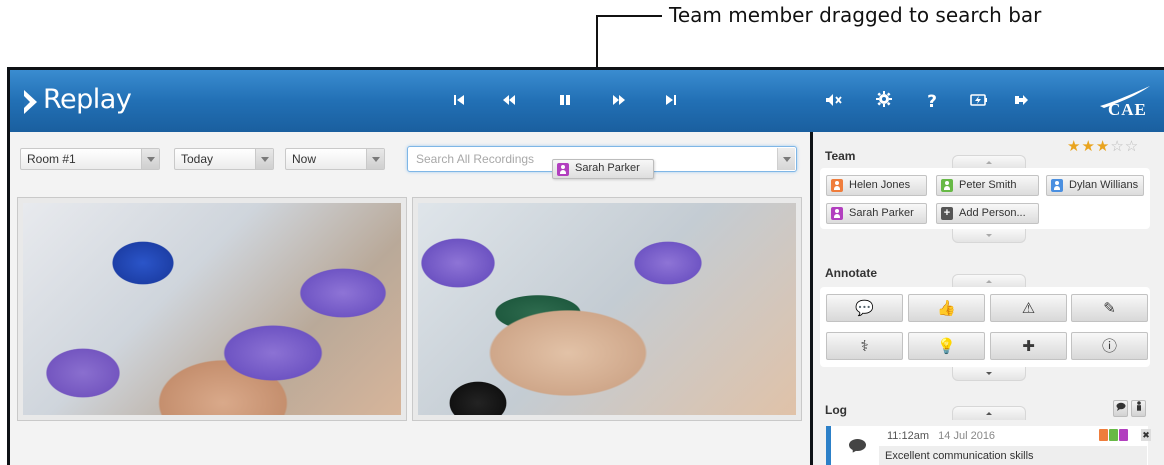 This screenshot has width=1164, height=465. I want to click on dragged-team-member-chip: Sarah Parker, so click(603, 169).